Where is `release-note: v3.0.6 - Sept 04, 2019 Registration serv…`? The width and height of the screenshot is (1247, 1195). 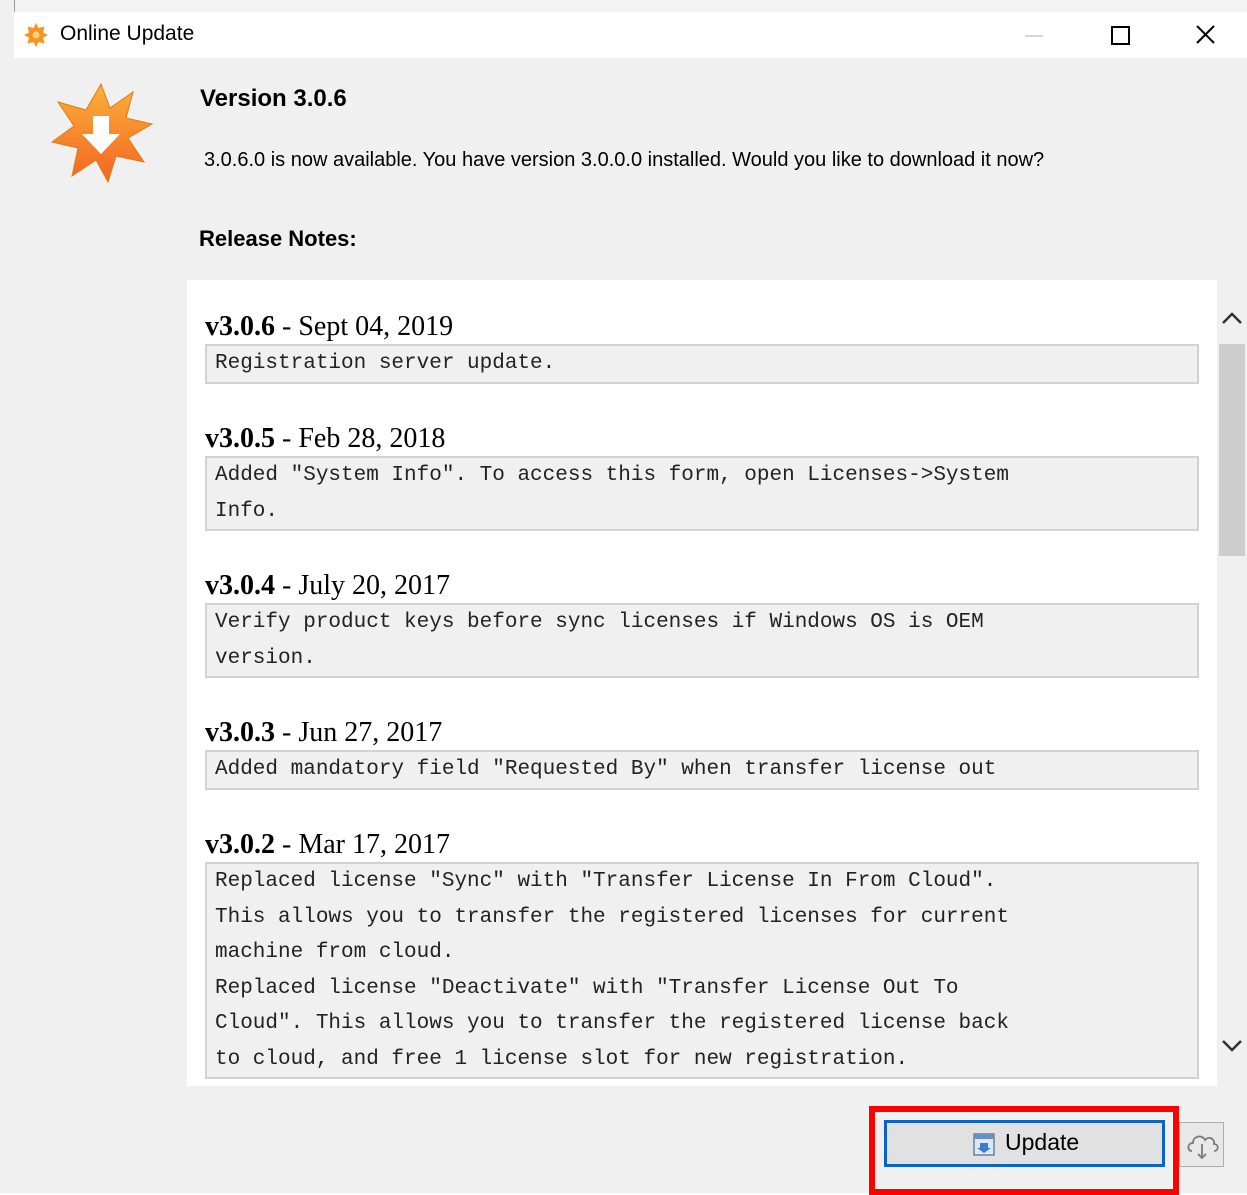
release-note: v3.0.6 - Sept 04, 2019 Registration serv… is located at coordinates (702, 347).